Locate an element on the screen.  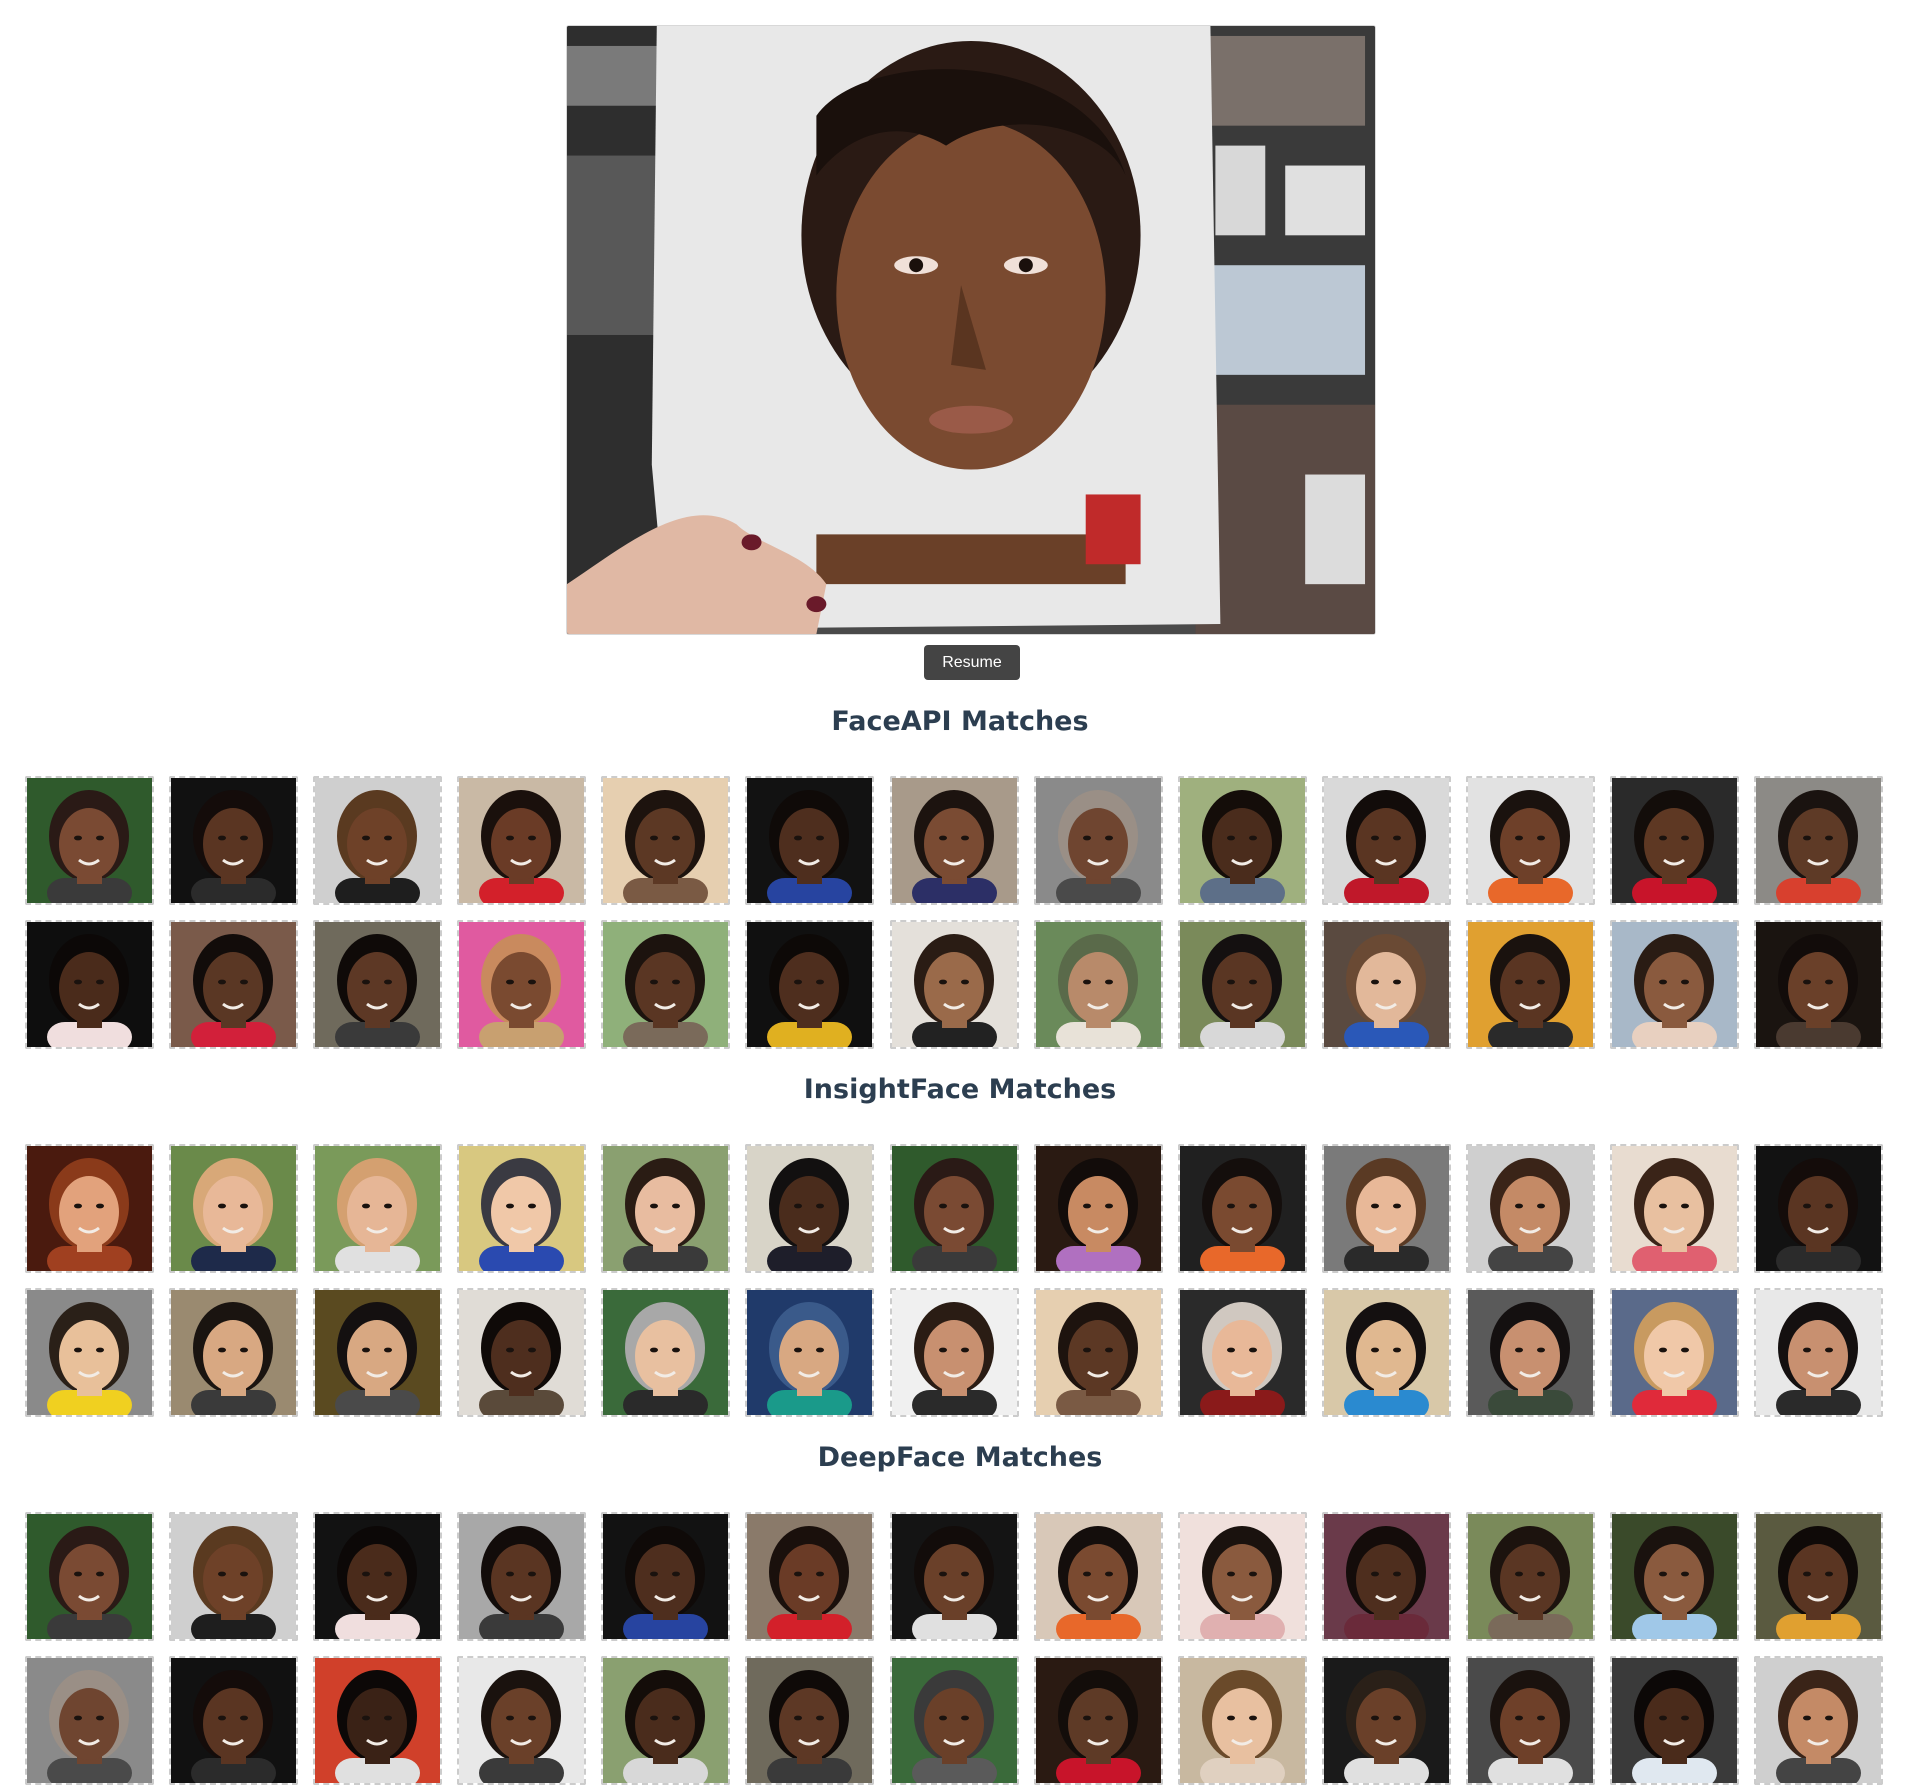
resume-button: Resume is located at coordinates (972, 662).